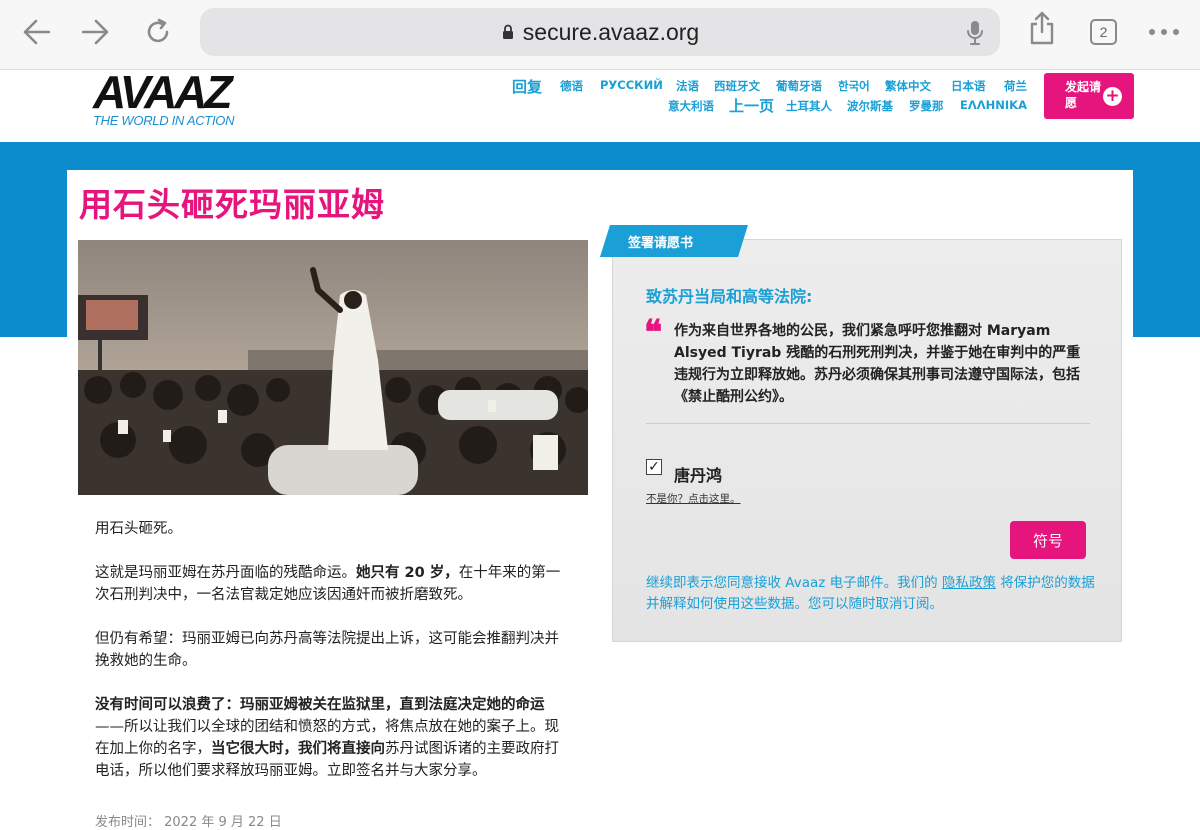  What do you see at coordinates (232, 204) in the screenshot?
I see `page-title: 用石头砸死玛丽亚姆` at bounding box center [232, 204].